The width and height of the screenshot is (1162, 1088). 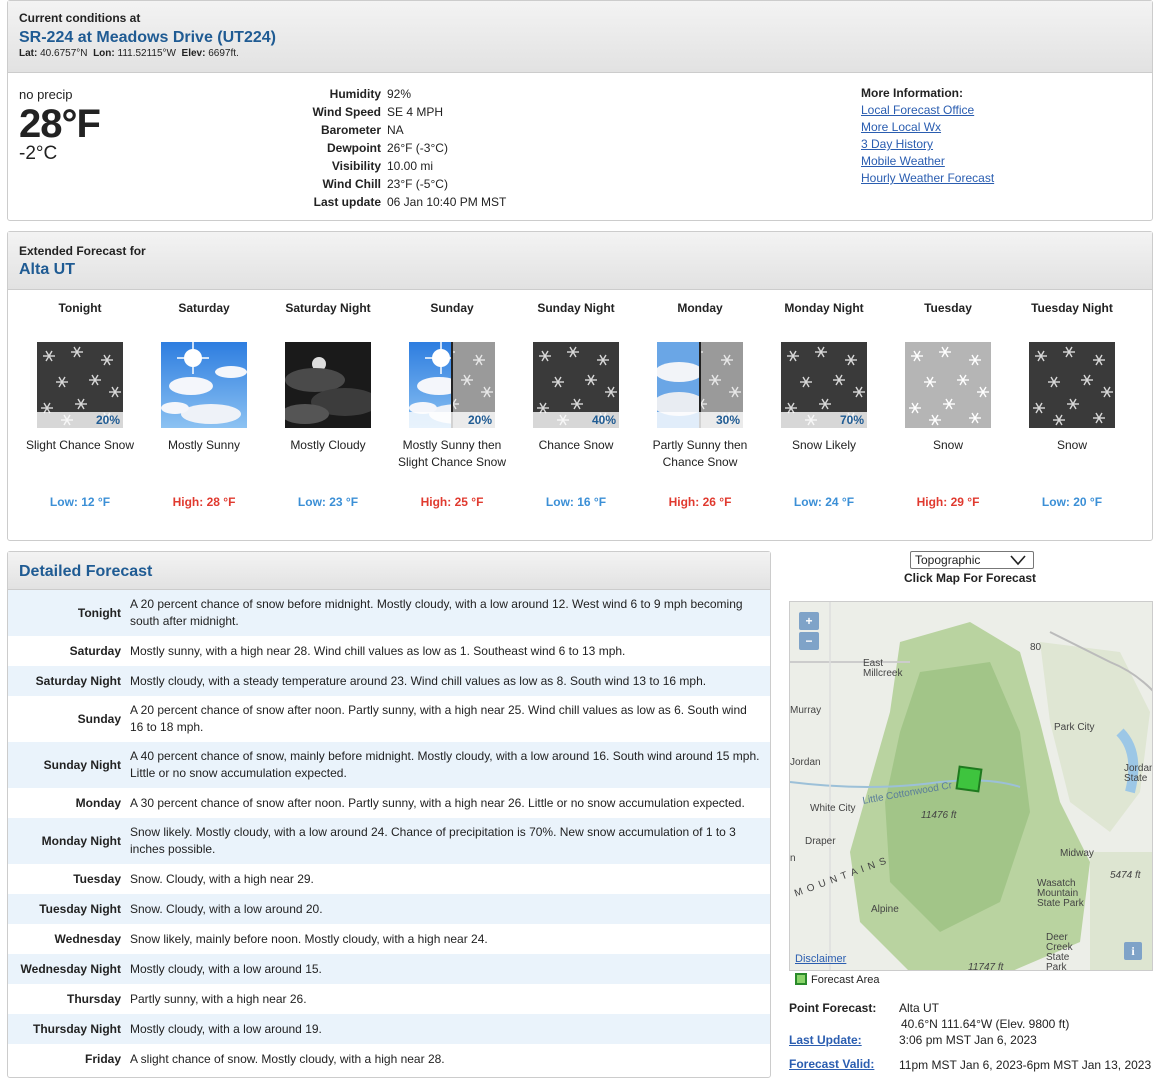 What do you see at coordinates (80, 308) in the screenshot?
I see `period-name: Tonight` at bounding box center [80, 308].